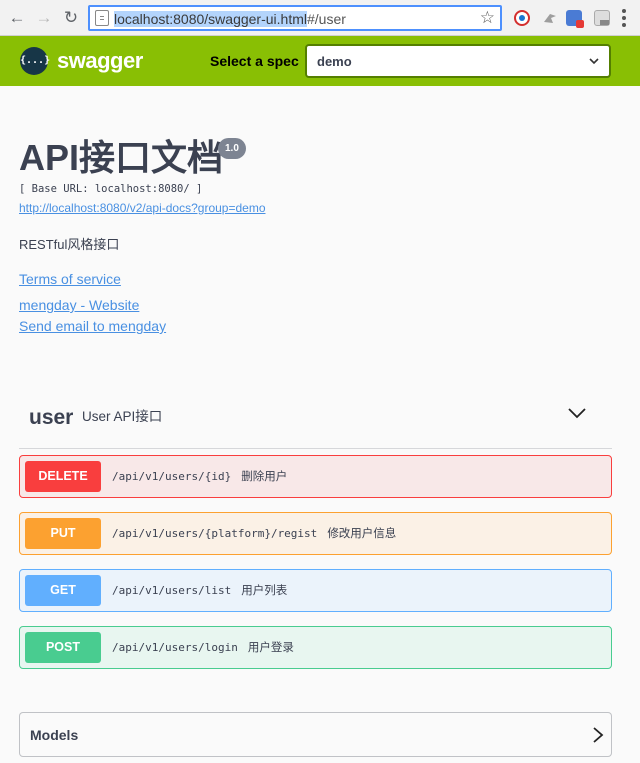 This screenshot has height=763, width=640. What do you see at coordinates (111, 189) in the screenshot?
I see `base-url: [ Base URL: localhost:8080/ ]` at bounding box center [111, 189].